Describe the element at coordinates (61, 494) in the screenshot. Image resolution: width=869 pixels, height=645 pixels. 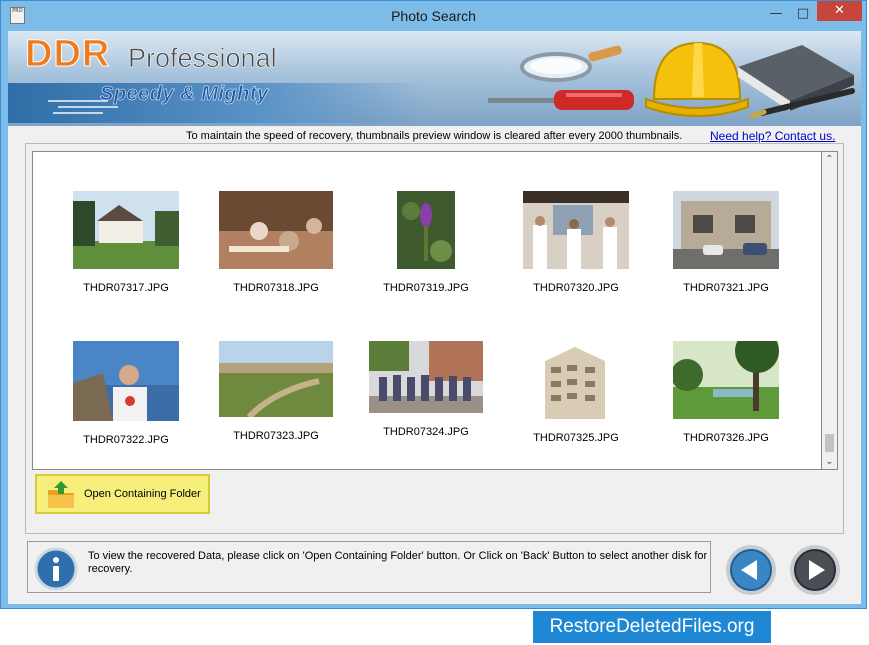
I see `folder-up-icon` at that location.